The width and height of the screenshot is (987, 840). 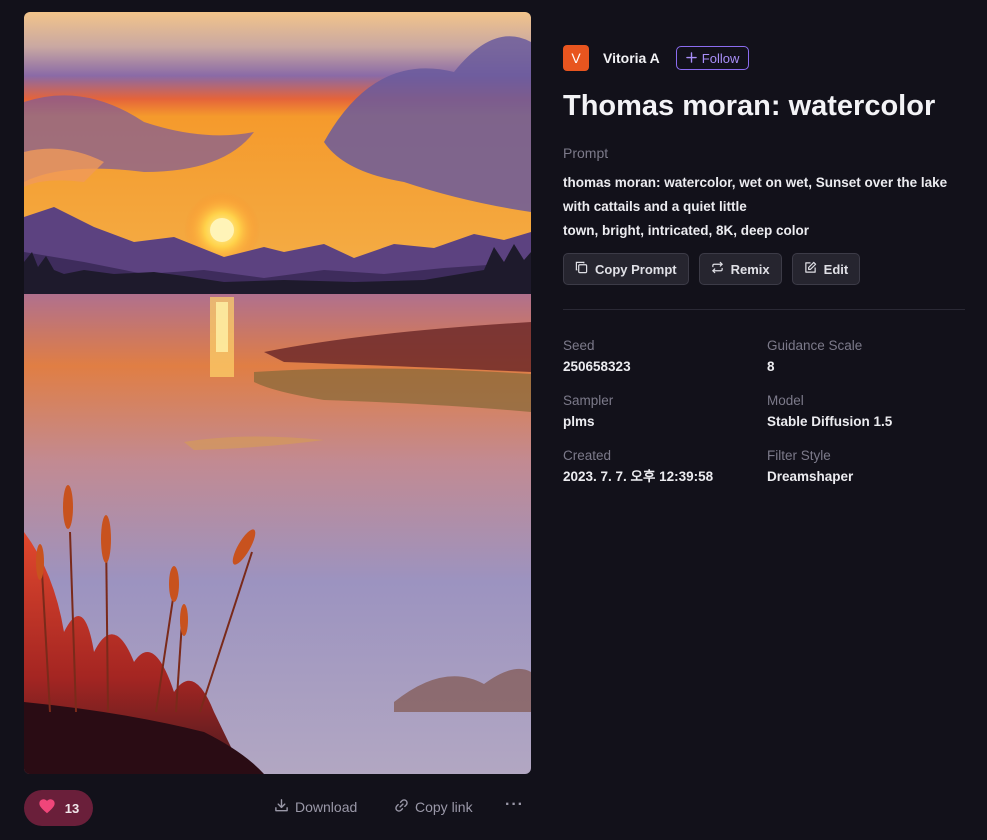 I want to click on remix-button: Remix, so click(x=740, y=269).